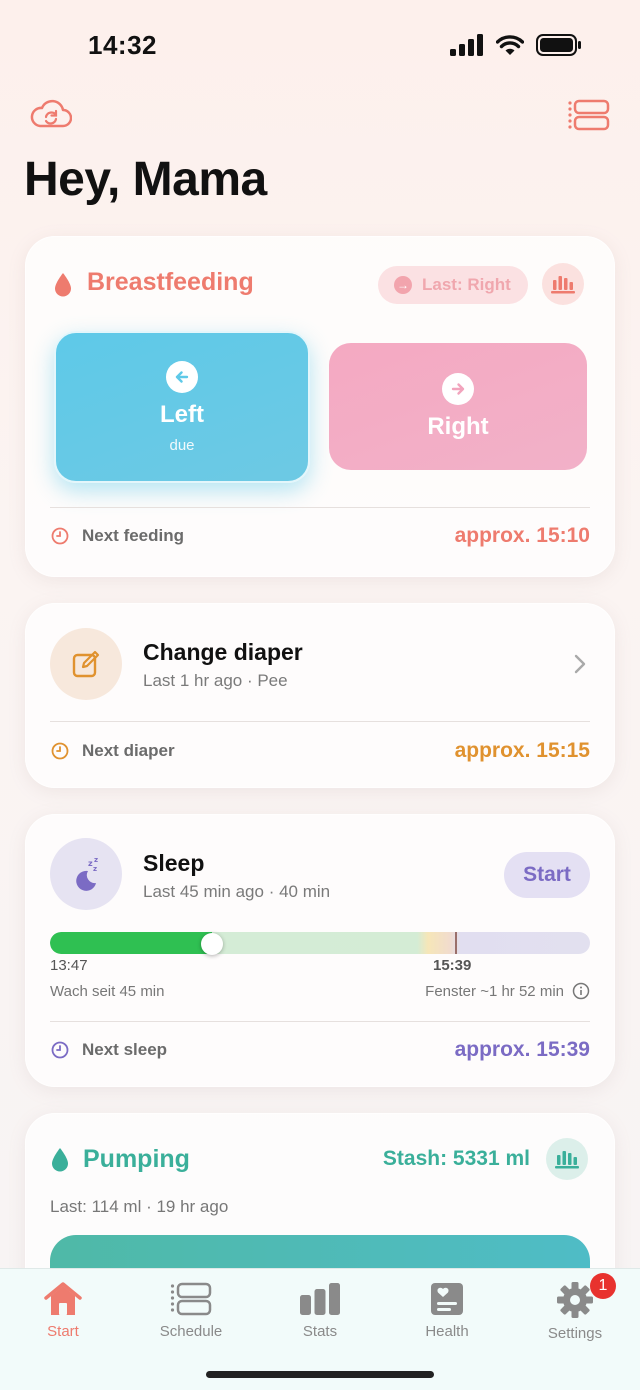 The height and width of the screenshot is (1390, 640). Describe the element at coordinates (580, 664) in the screenshot. I see `chevron-right-icon` at that location.